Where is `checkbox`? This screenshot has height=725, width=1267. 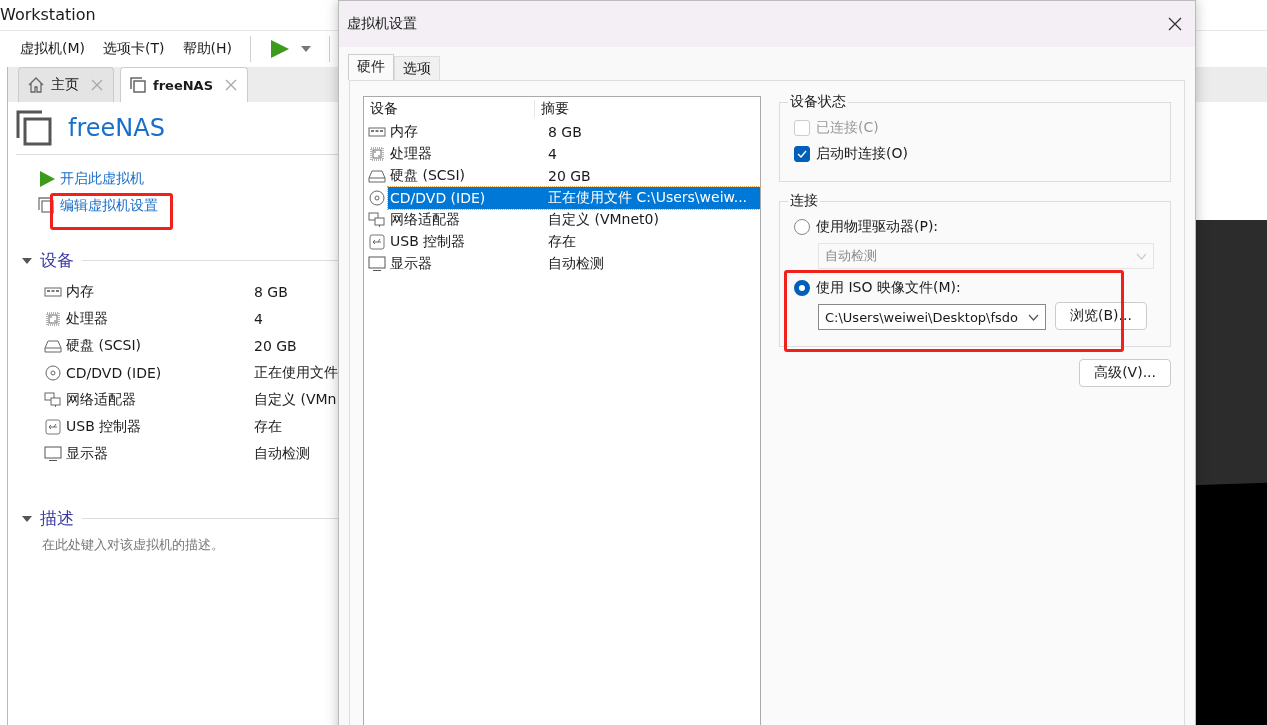 checkbox is located at coordinates (802, 154).